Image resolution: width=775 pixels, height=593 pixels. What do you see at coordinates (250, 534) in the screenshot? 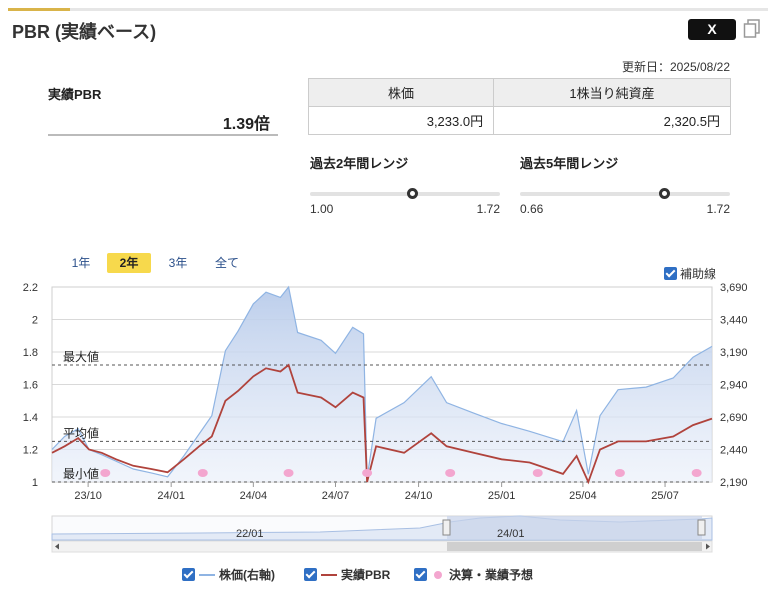
I see `navigator-label: 22/01` at bounding box center [250, 534].